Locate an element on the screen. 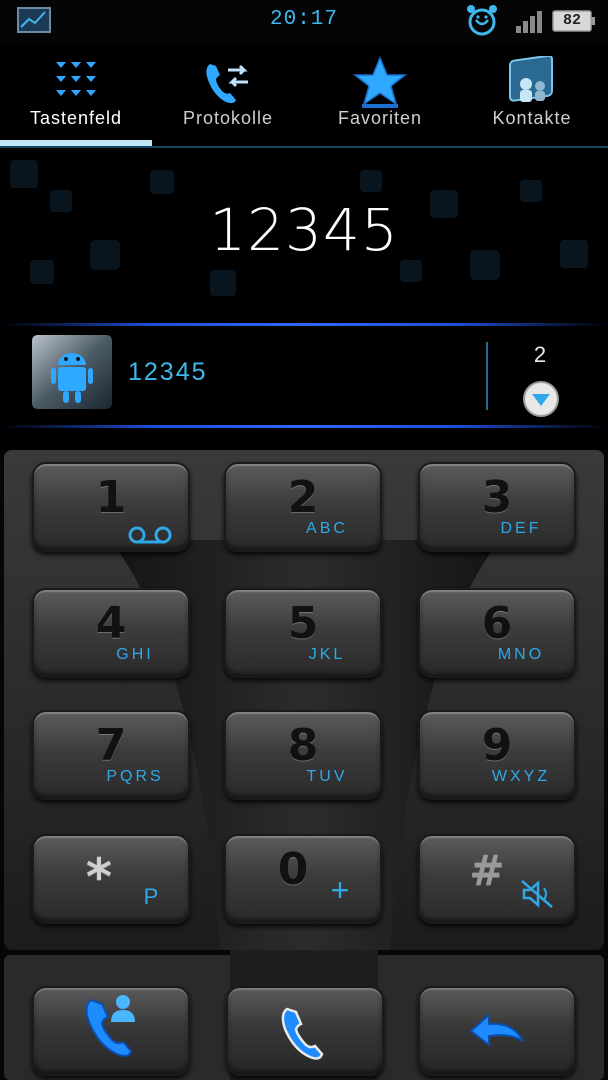  status-bar: 20:17 82 is located at coordinates (304, 22).